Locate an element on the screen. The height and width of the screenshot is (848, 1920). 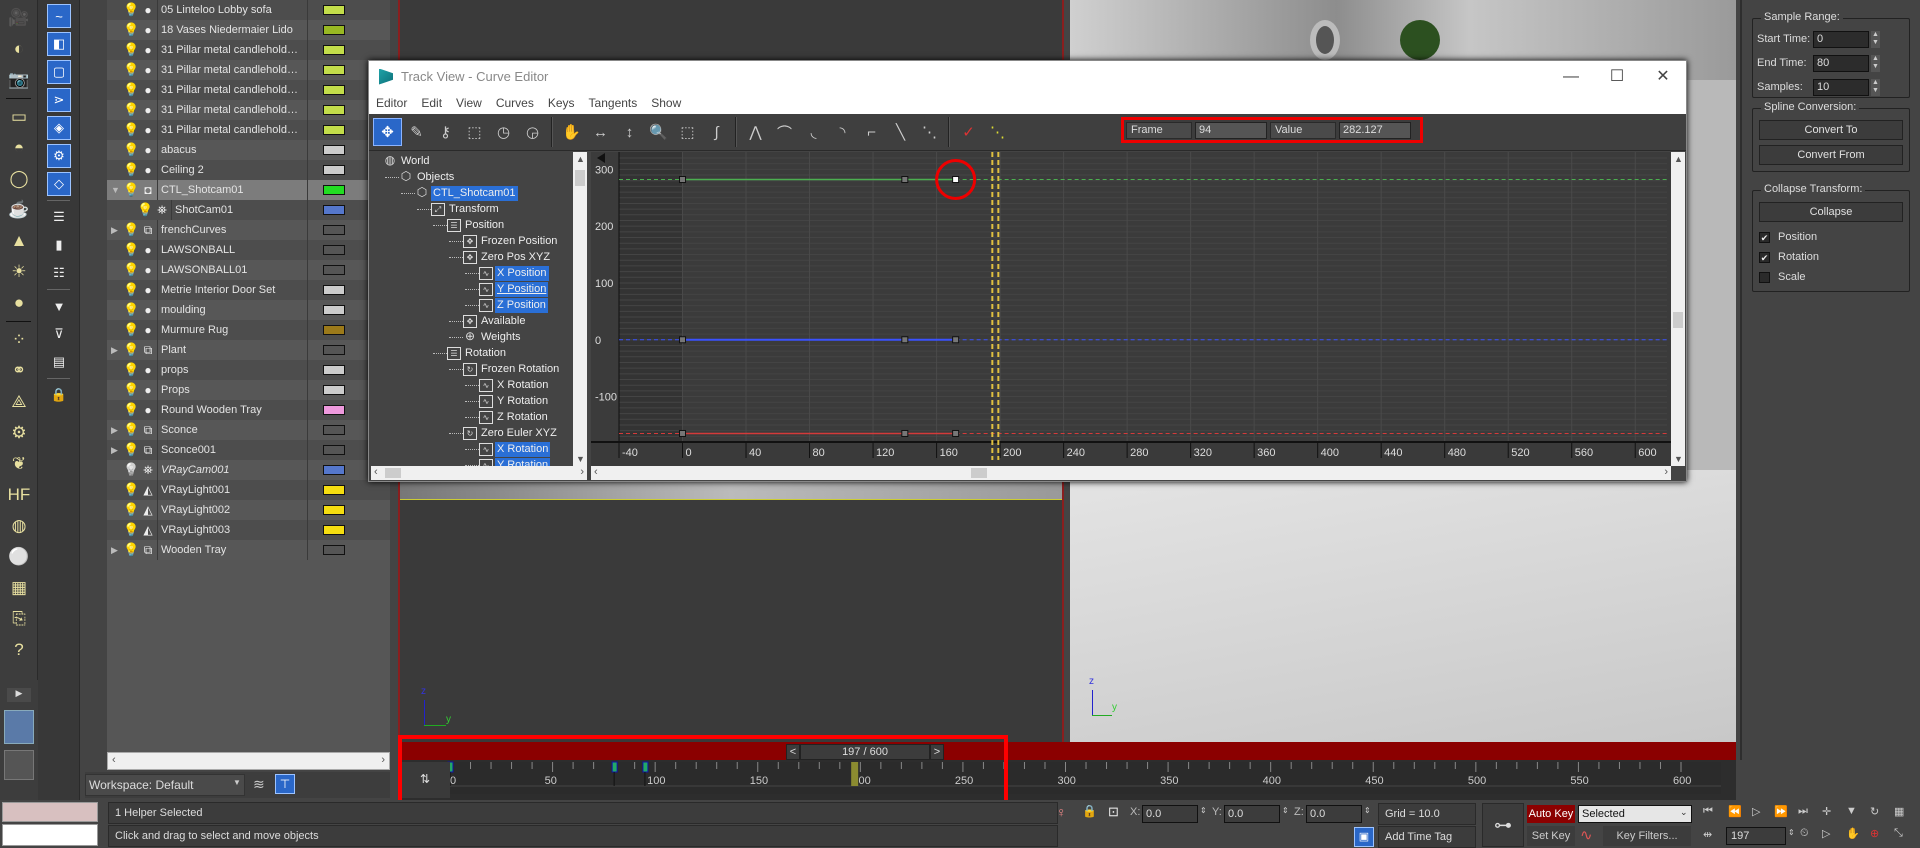
play-icon: ▷ is located at coordinates (1756, 811).